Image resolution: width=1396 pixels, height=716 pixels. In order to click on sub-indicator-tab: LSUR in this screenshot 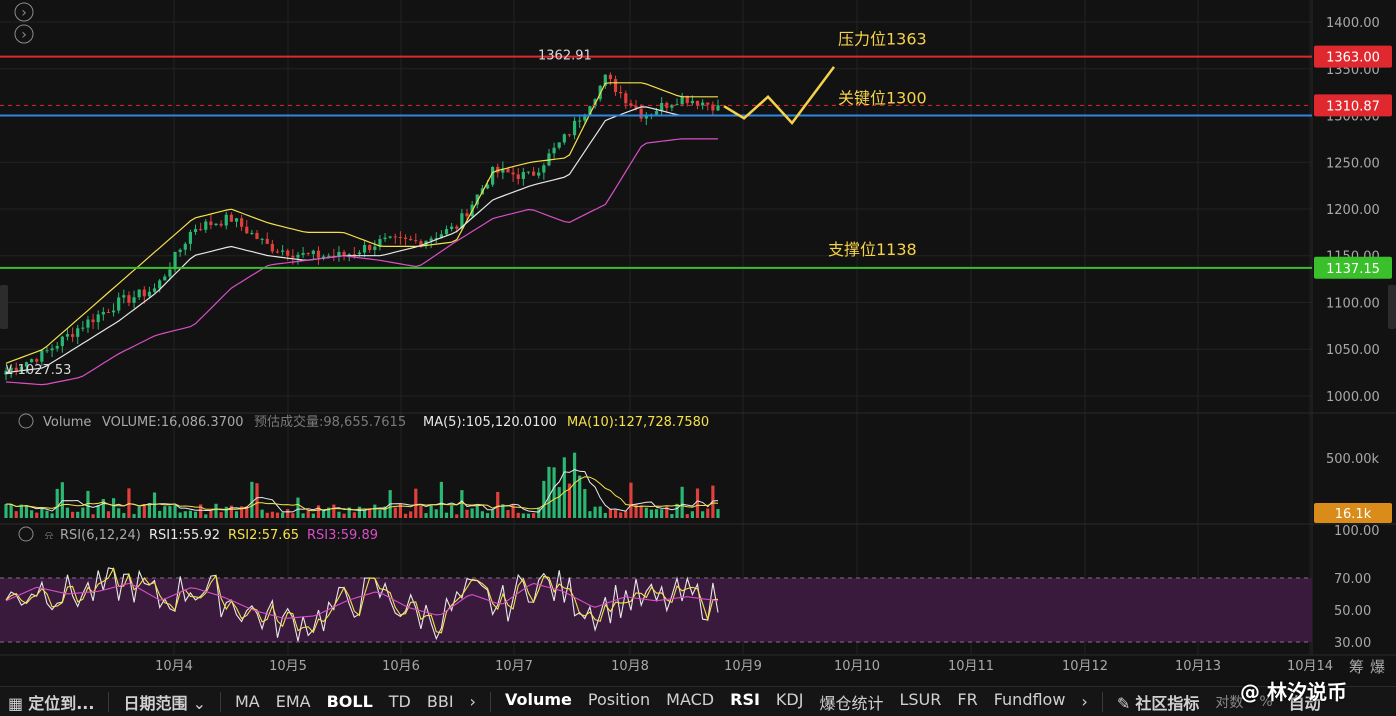, I will do `click(920, 702)`.